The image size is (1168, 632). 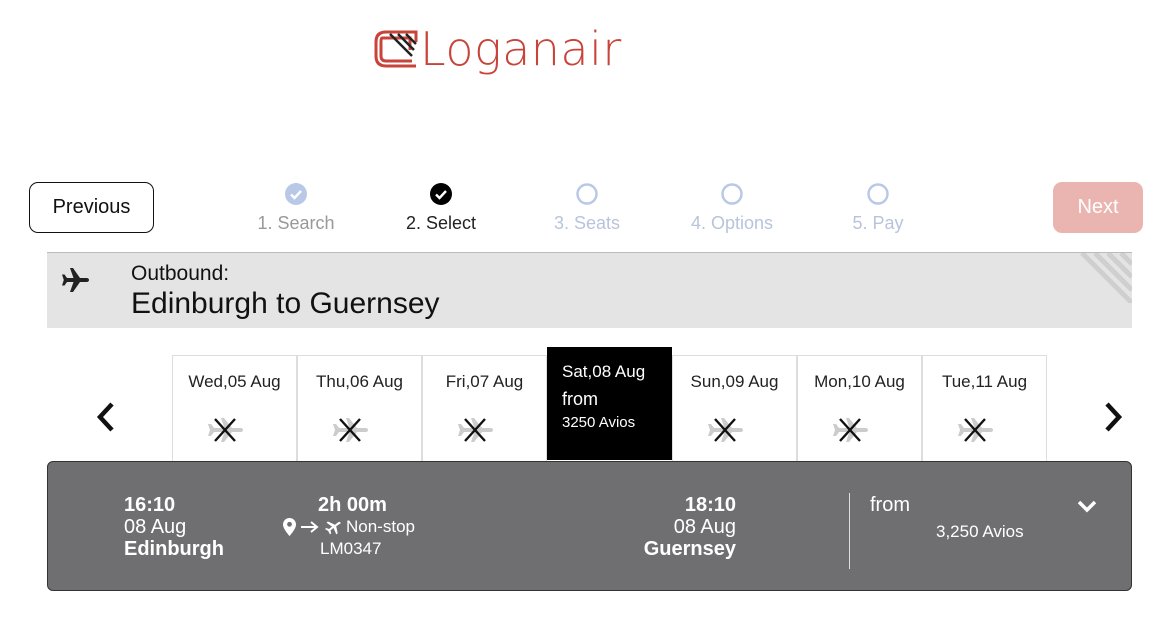 What do you see at coordinates (710, 505) in the screenshot?
I see `arrival-time: 18:10` at bounding box center [710, 505].